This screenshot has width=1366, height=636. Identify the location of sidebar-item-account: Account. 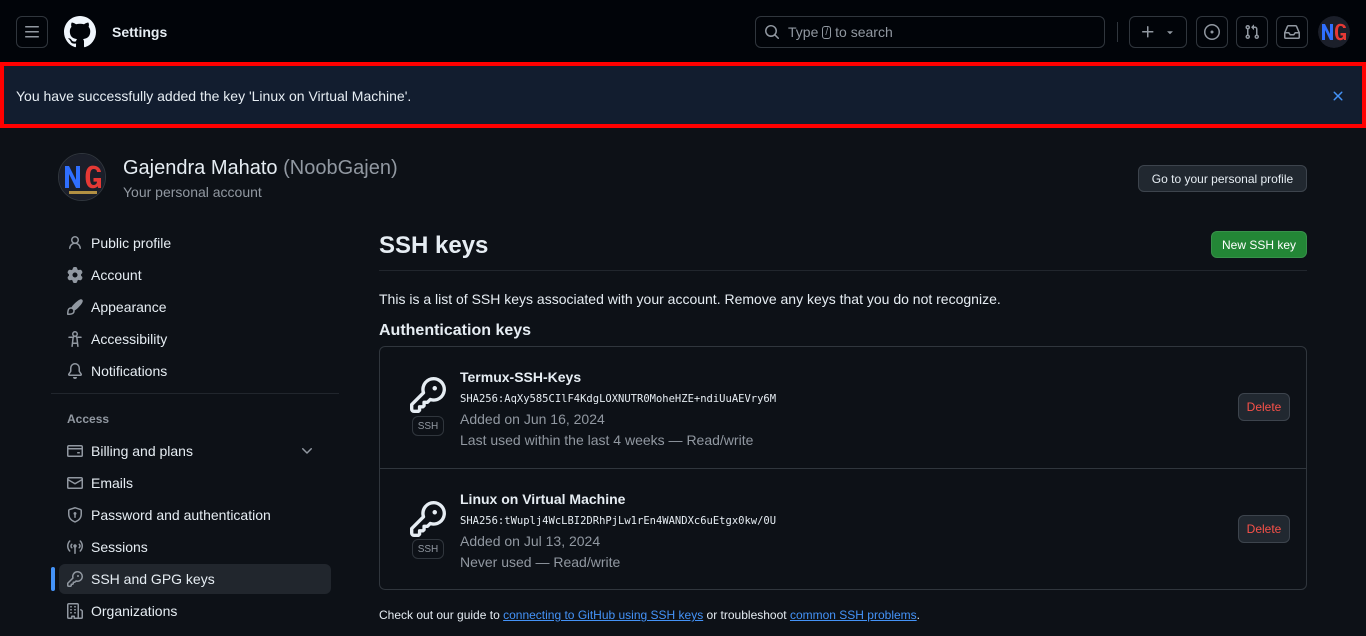
(195, 275).